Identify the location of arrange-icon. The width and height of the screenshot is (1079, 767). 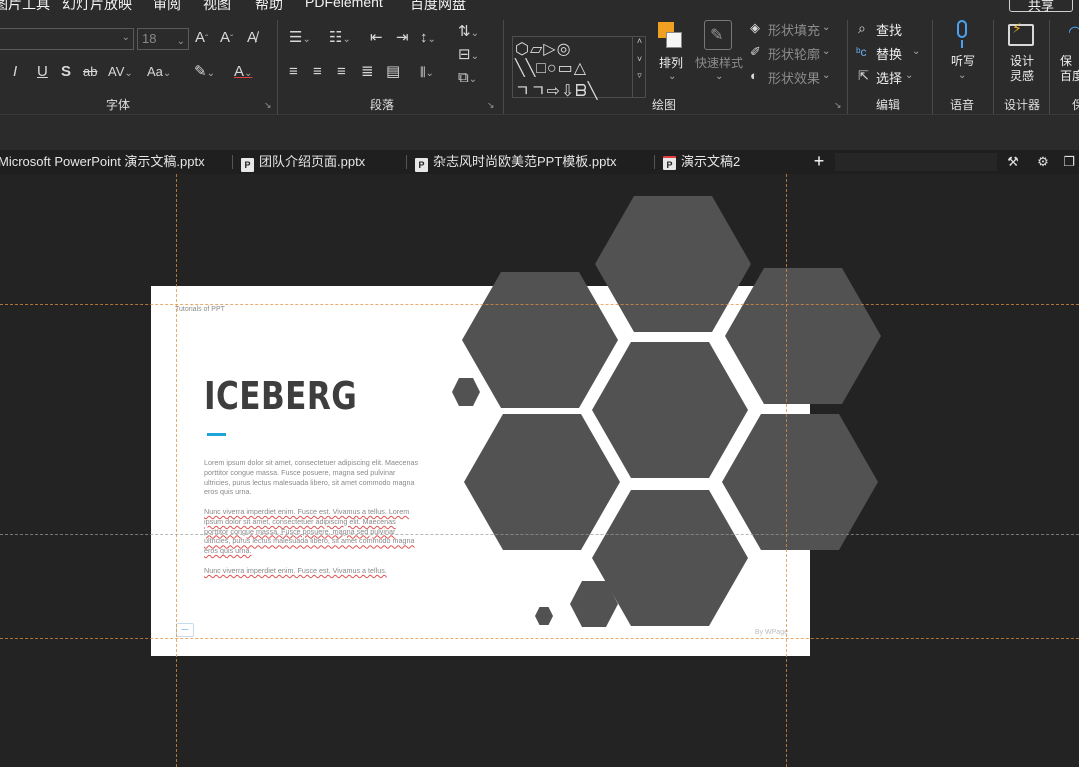
(671, 36).